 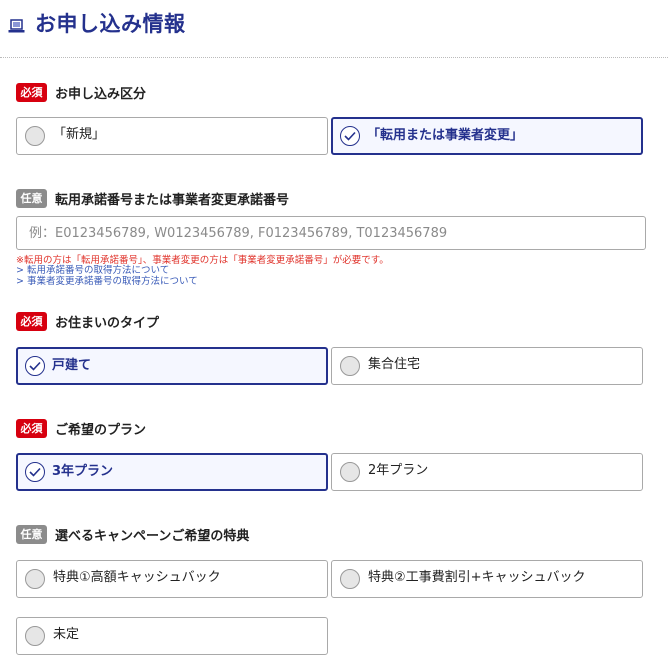 What do you see at coordinates (110, 24) in the screenshot?
I see `page-title: お申し込み情報` at bounding box center [110, 24].